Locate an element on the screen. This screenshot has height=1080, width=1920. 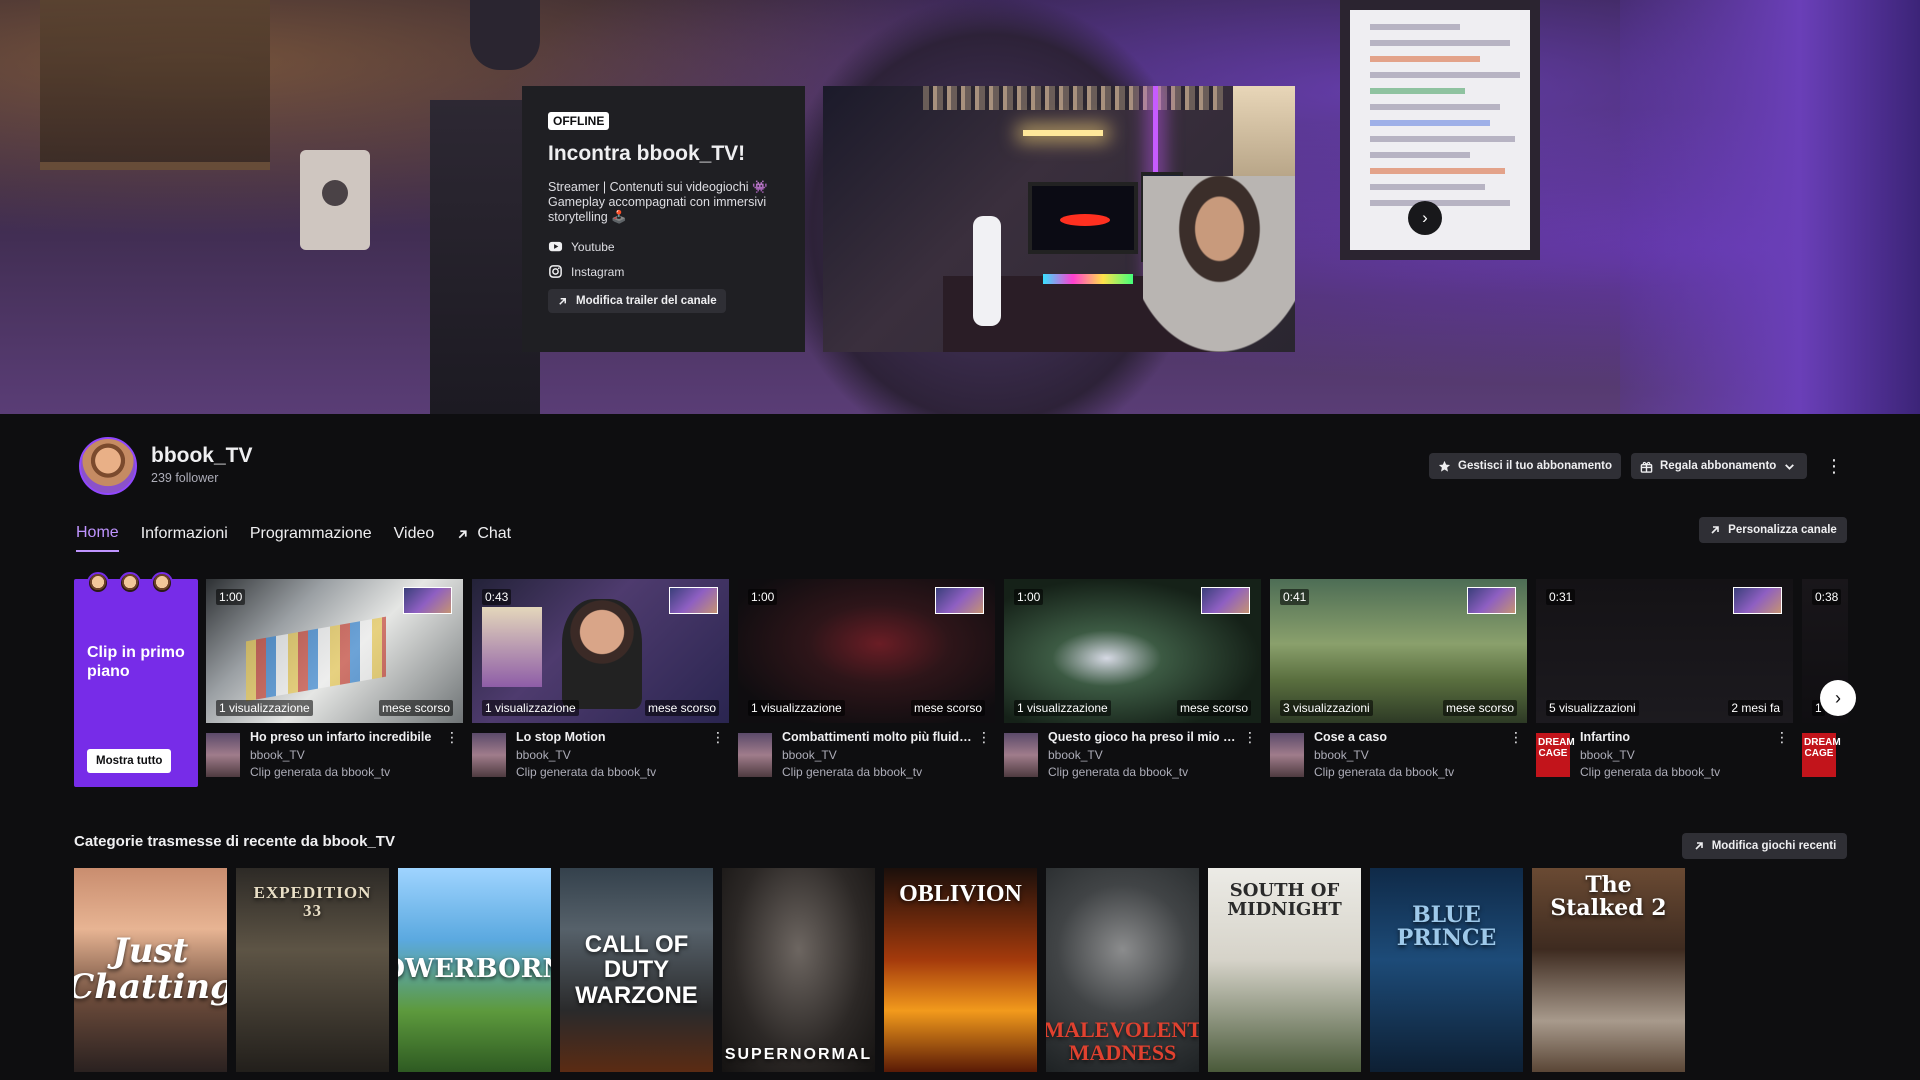
category-cover: Just Chatting is located at coordinates (150, 970).